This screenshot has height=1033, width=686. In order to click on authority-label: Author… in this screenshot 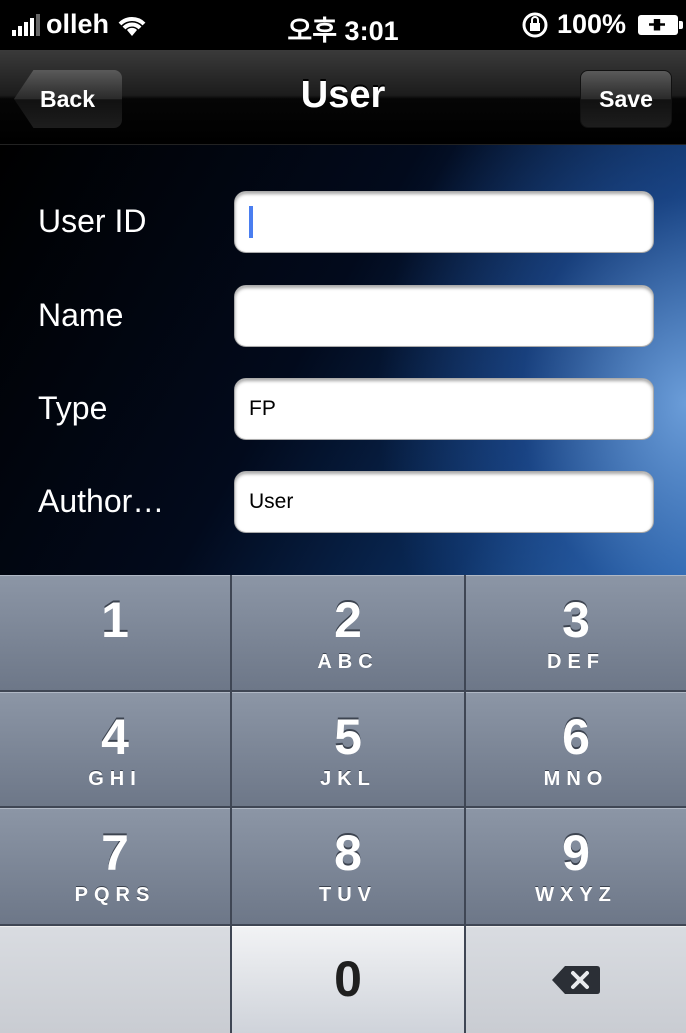, I will do `click(101, 501)`.